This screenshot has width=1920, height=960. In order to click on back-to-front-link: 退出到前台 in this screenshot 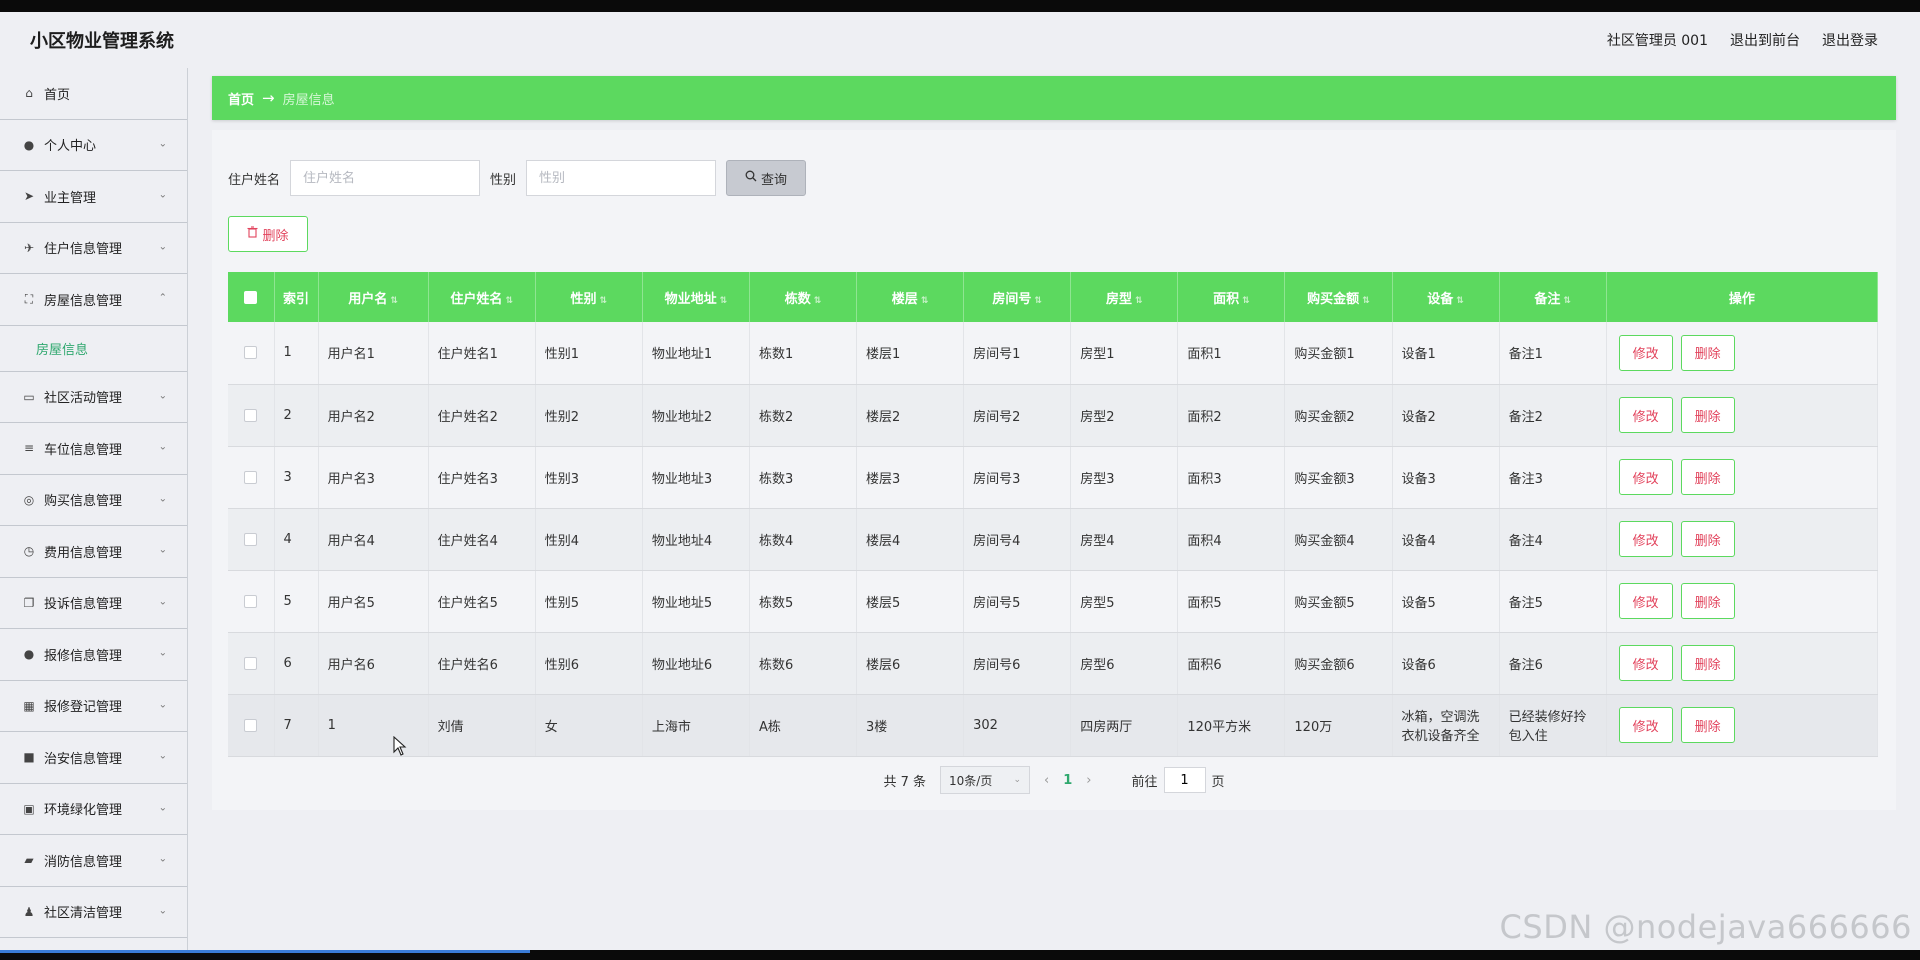, I will do `click(1765, 40)`.